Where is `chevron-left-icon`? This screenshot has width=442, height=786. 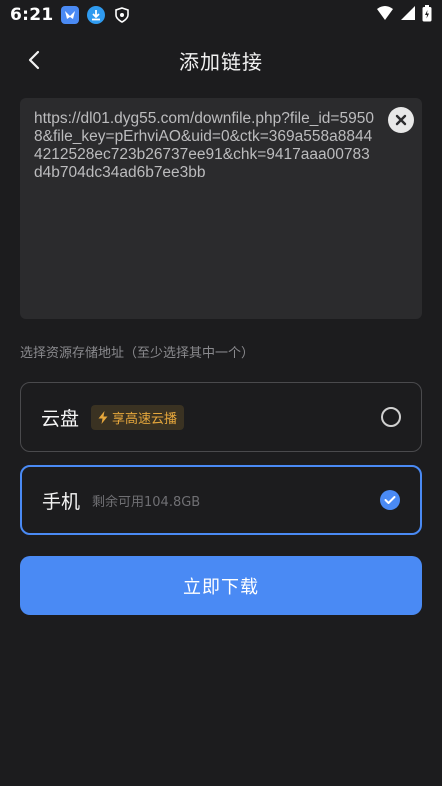
chevron-left-icon is located at coordinates (34, 60).